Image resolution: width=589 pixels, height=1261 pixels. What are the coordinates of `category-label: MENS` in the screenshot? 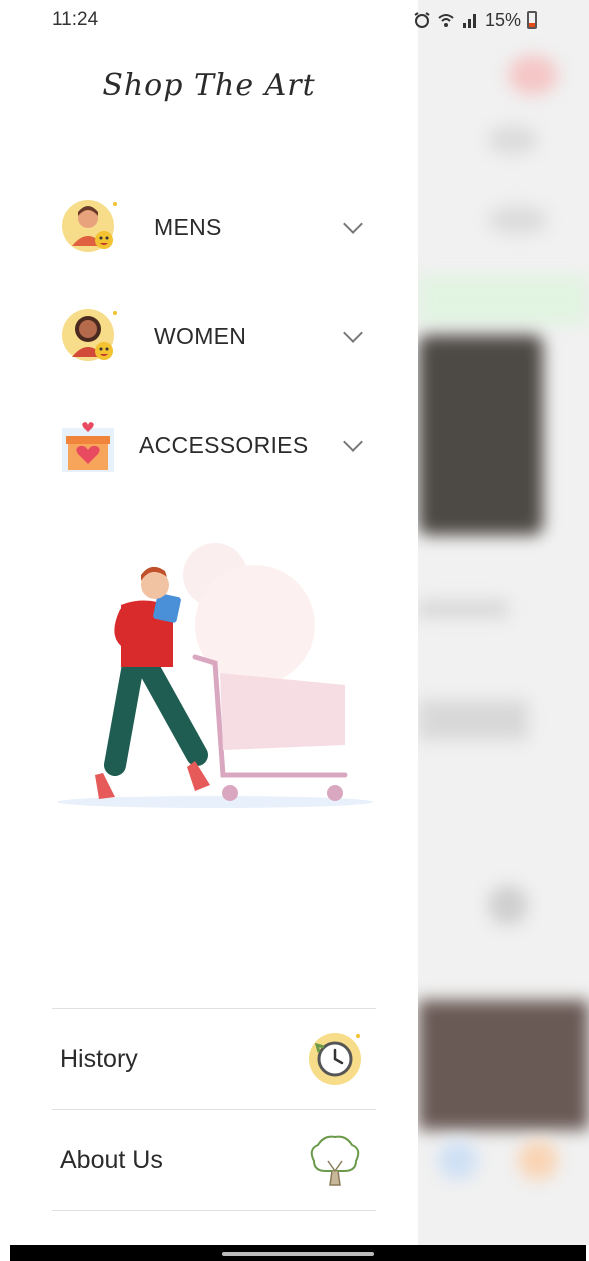 It's located at (188, 226).